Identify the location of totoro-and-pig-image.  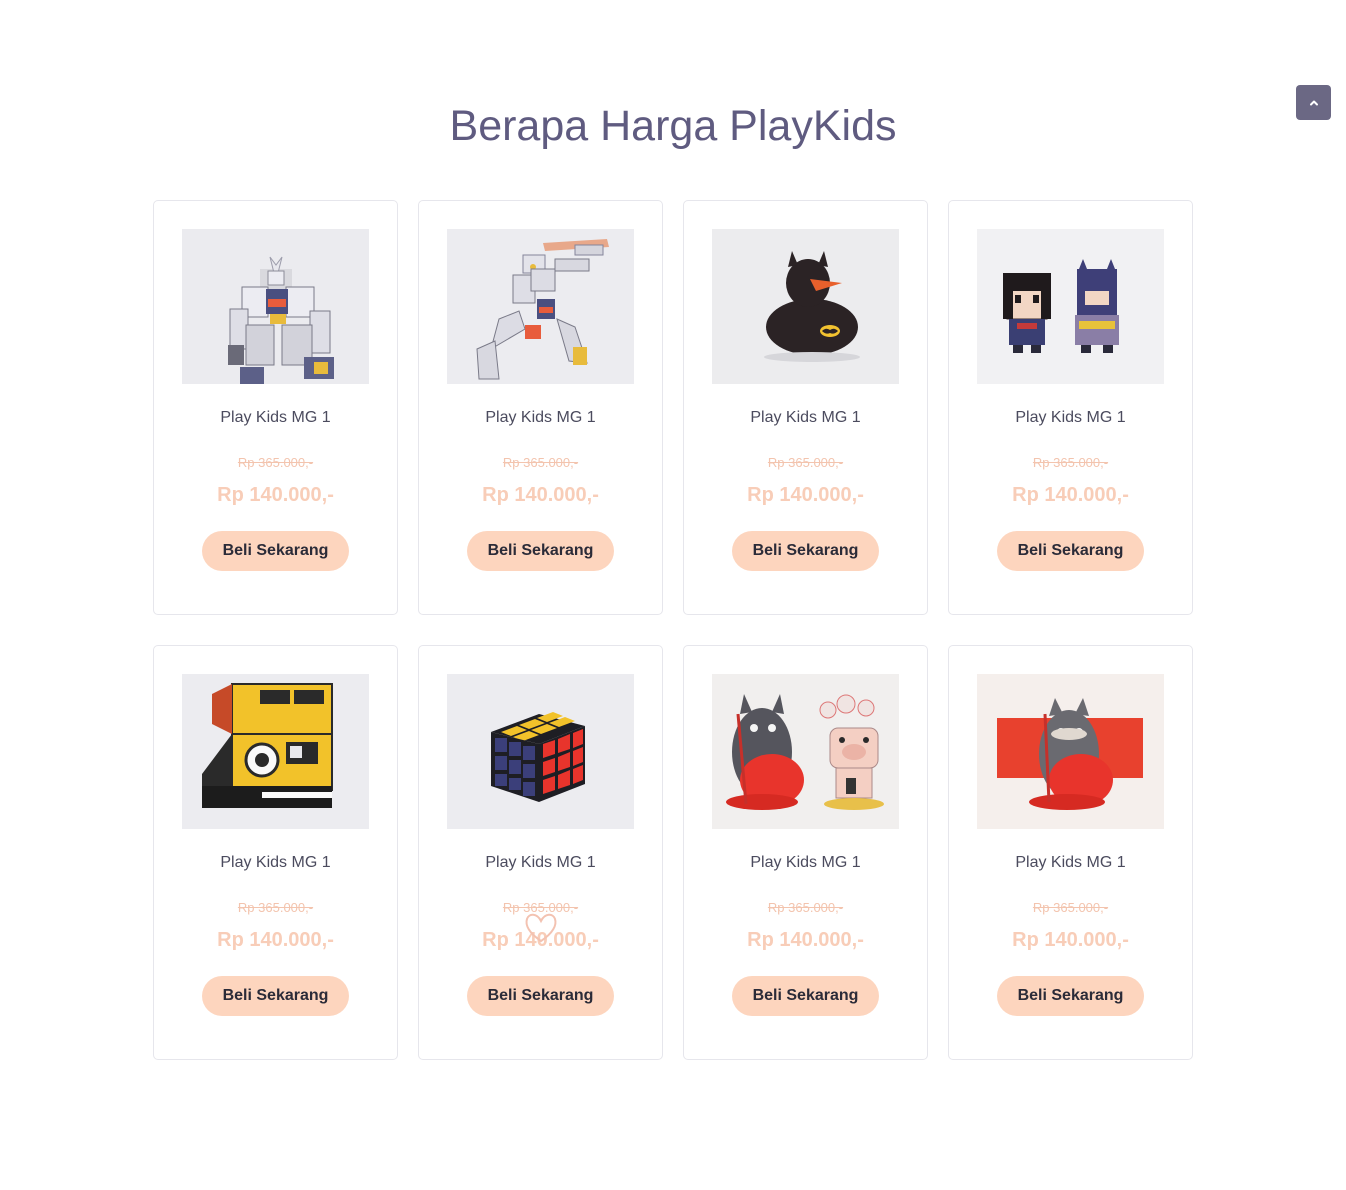
(805, 751).